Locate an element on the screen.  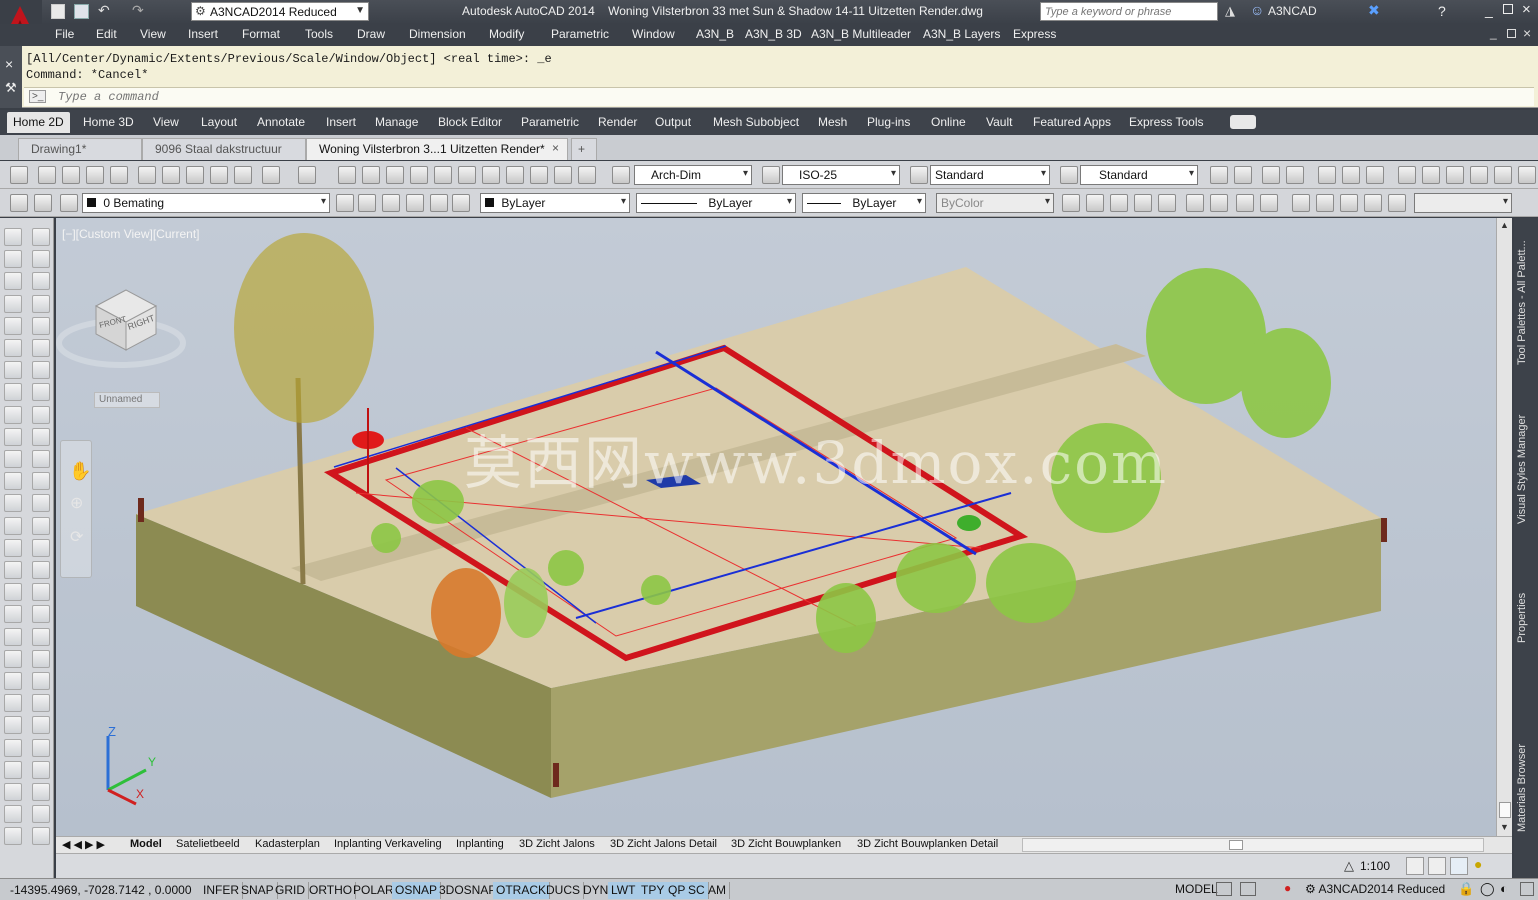
record-icon: ● is located at coordinates (1287, 888).